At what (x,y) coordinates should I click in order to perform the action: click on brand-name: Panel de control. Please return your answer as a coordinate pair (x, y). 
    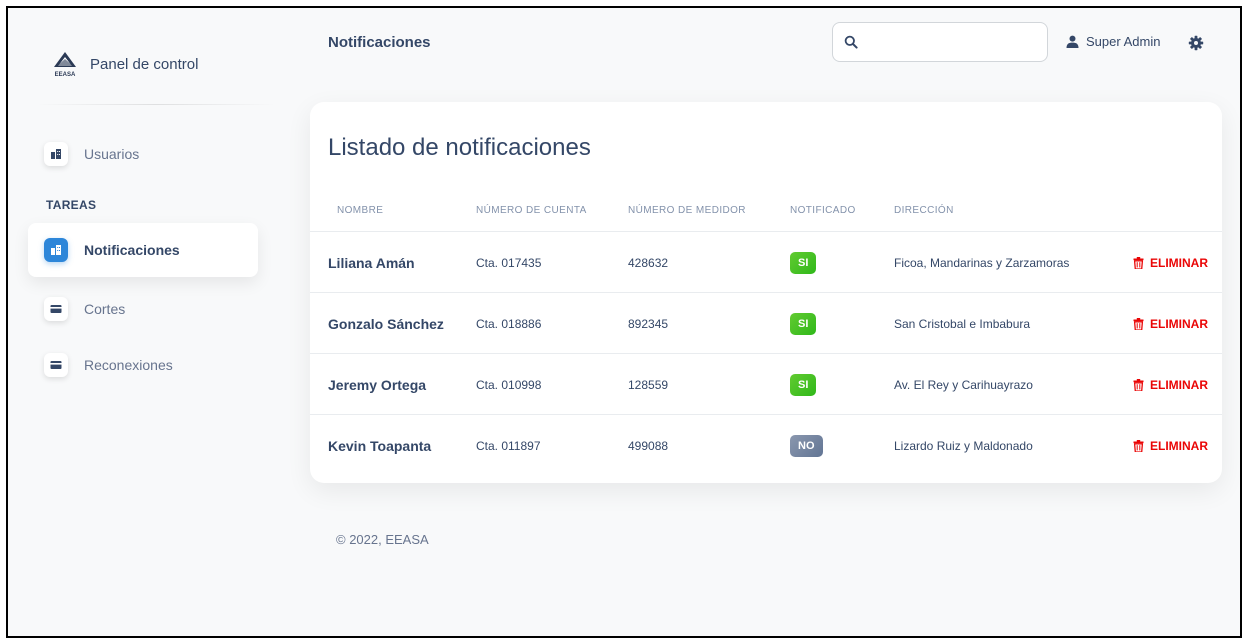
    Looking at the image, I should click on (144, 64).